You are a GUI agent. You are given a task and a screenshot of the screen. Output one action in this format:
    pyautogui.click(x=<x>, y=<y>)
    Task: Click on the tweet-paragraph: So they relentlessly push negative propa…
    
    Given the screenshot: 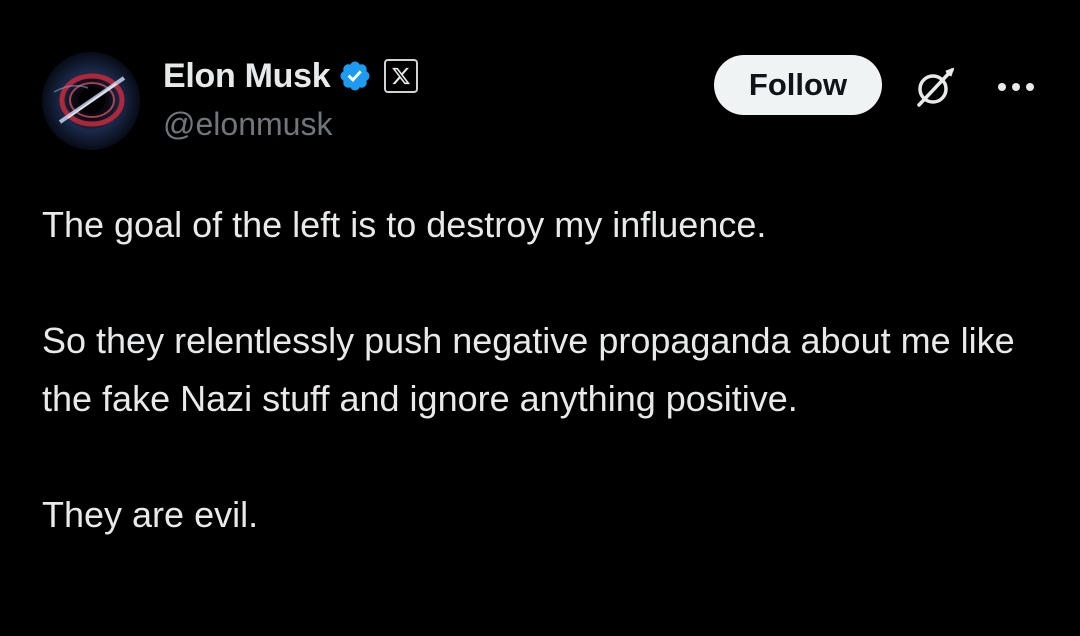 What is the action you would take?
    pyautogui.click(x=528, y=369)
    